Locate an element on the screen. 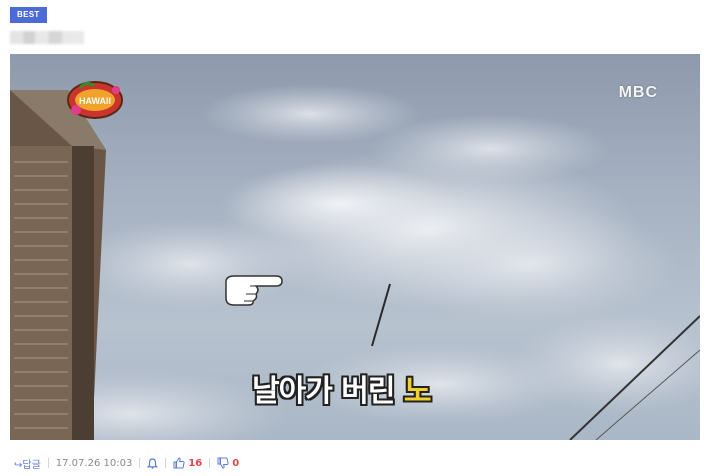 This screenshot has width=720, height=476. apartment-building is located at coordinates (58, 265).